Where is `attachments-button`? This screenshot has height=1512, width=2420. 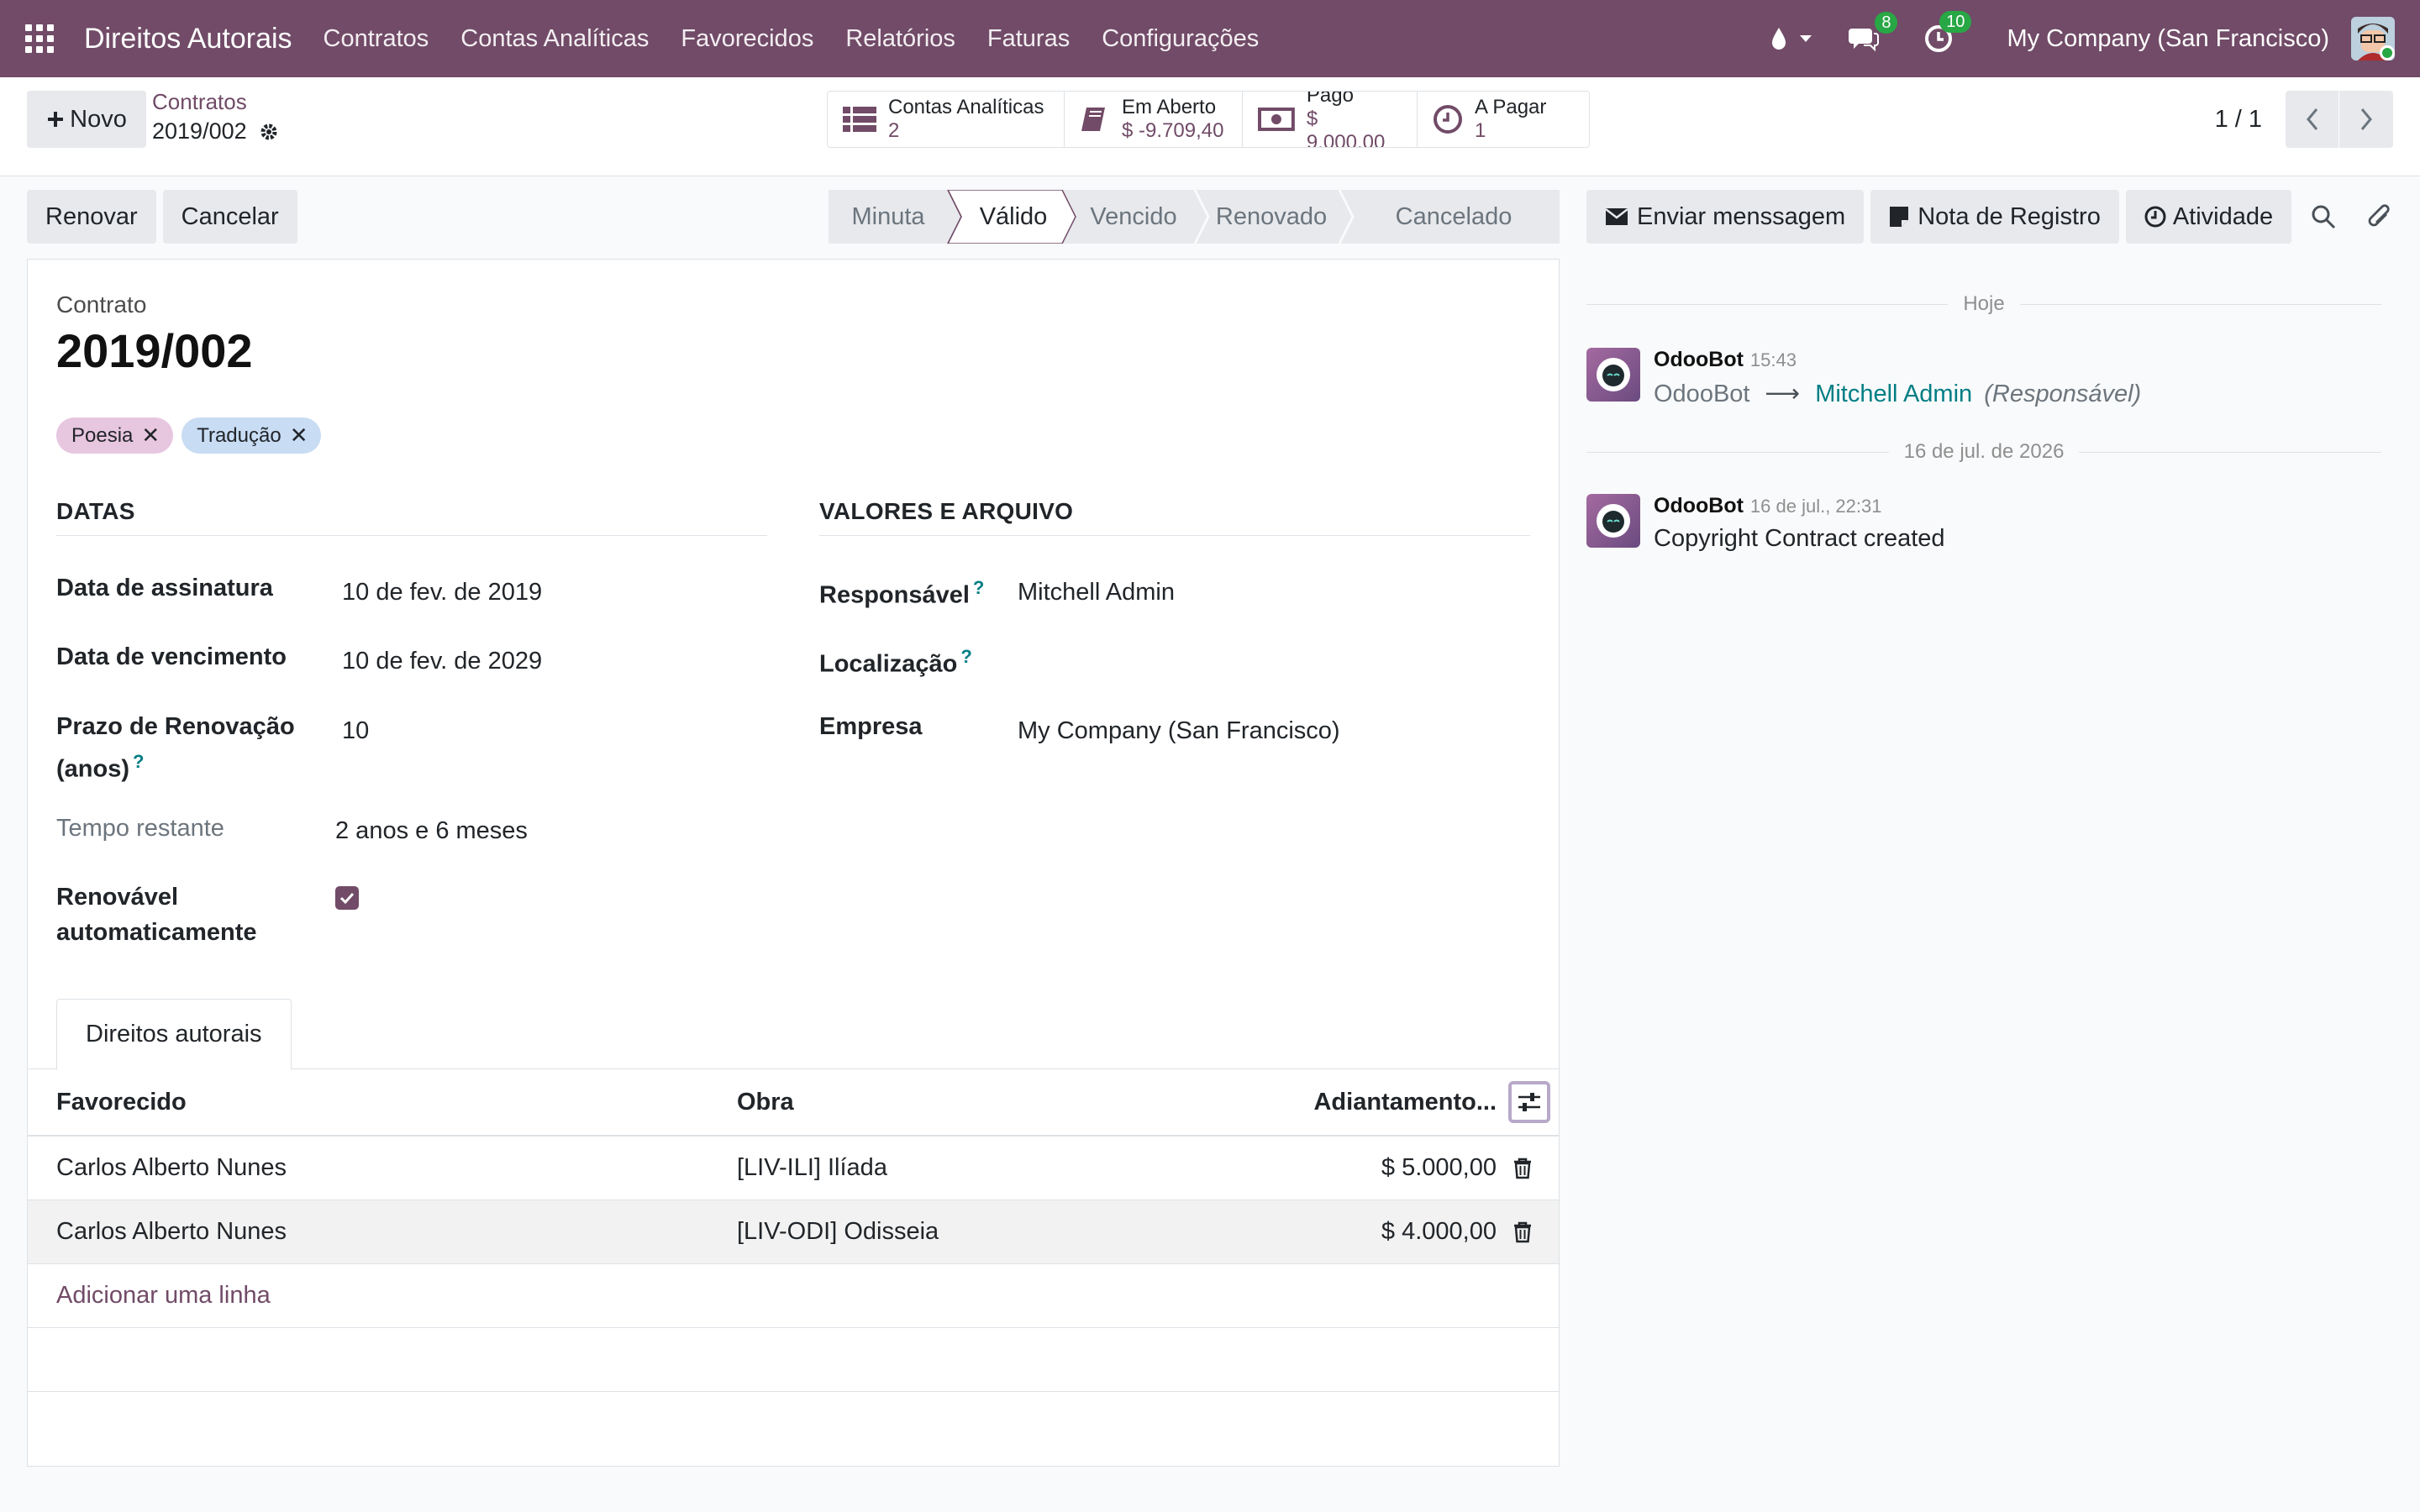 attachments-button is located at coordinates (2381, 216).